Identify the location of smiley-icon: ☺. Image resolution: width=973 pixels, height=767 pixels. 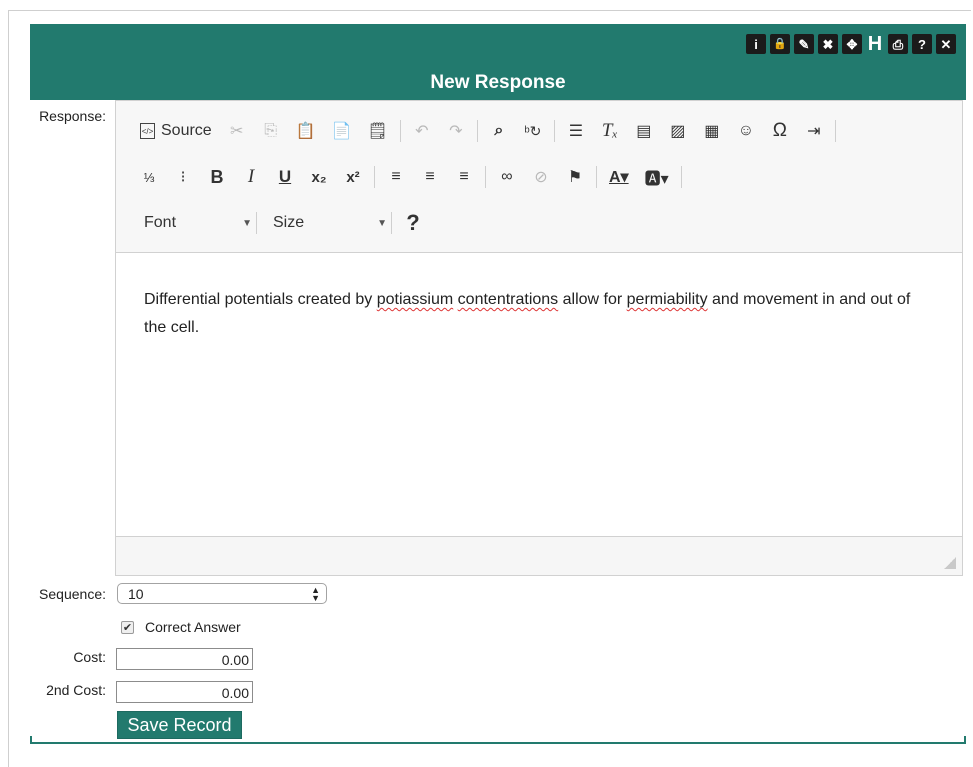
(746, 131).